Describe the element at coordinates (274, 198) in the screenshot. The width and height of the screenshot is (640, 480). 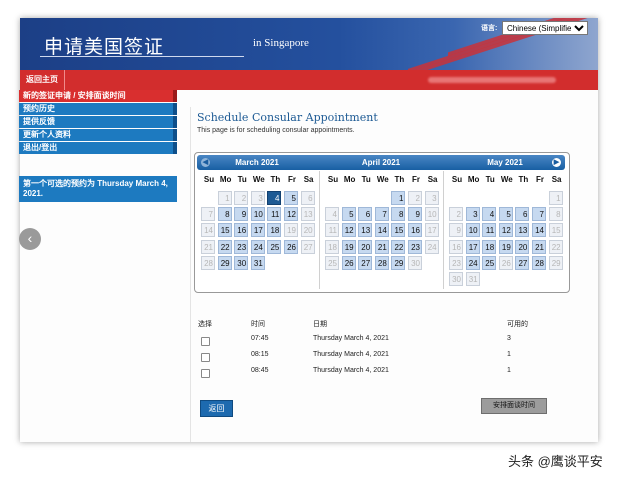
I see `calendar-day-selected: 4` at that location.